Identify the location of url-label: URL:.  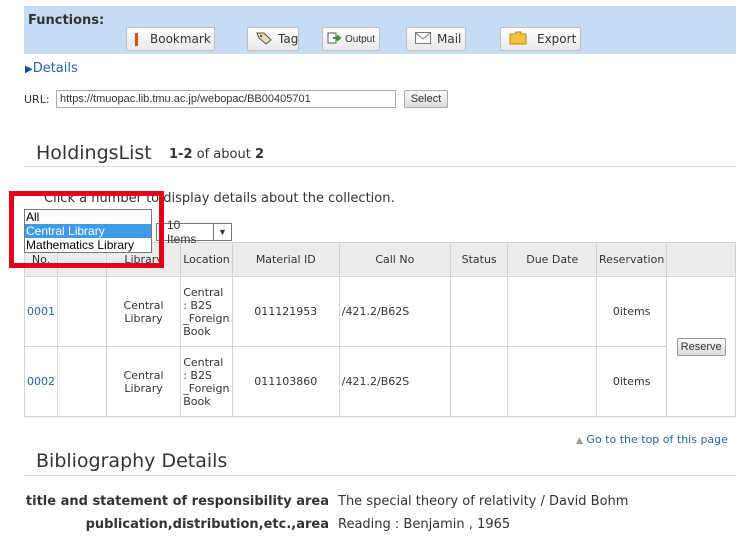
(37, 99).